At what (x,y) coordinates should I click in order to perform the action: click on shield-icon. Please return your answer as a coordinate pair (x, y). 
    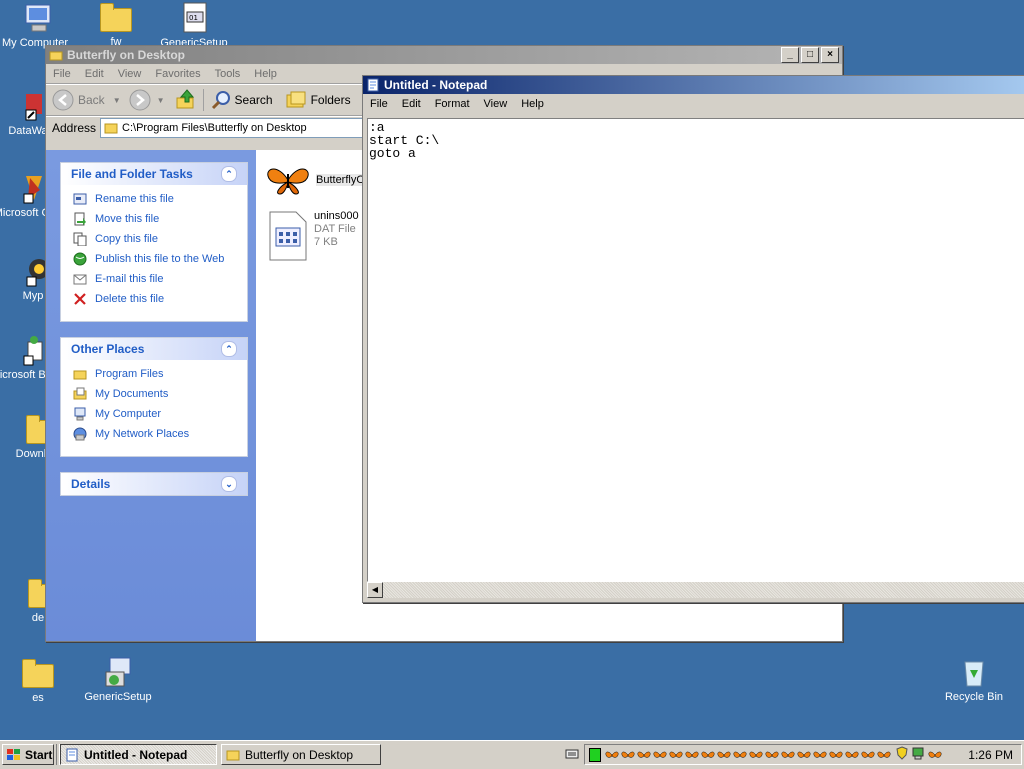
    Looking at the image, I should click on (902, 754).